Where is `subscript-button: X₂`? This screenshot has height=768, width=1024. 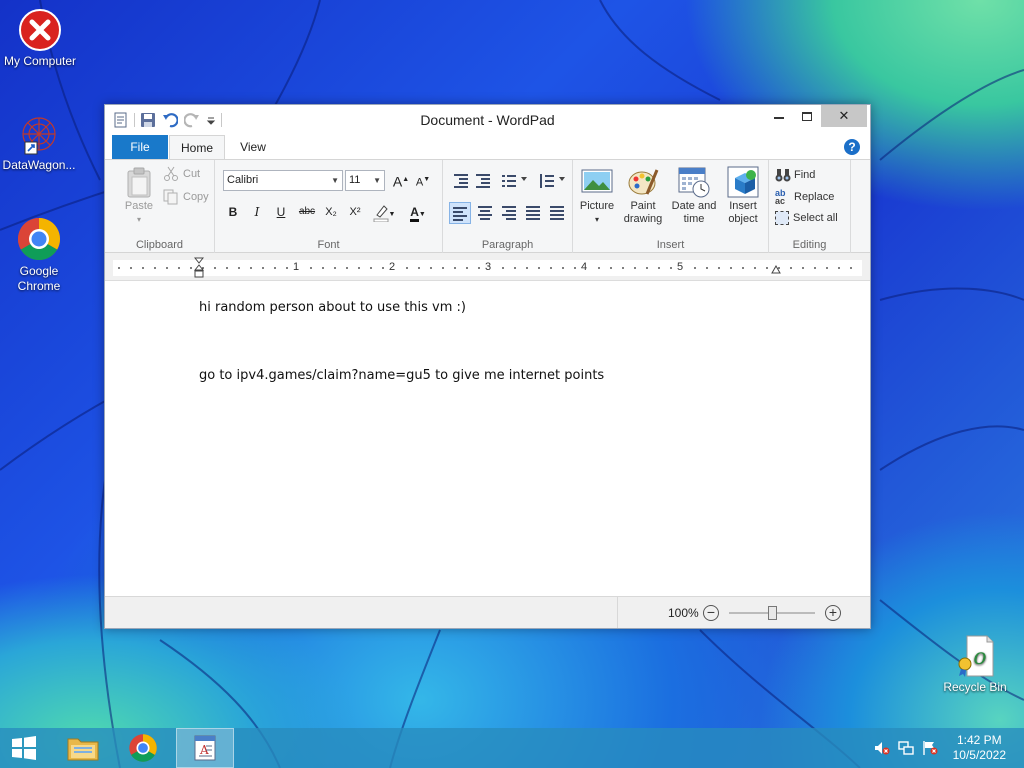
subscript-button: X₂ is located at coordinates (331, 212).